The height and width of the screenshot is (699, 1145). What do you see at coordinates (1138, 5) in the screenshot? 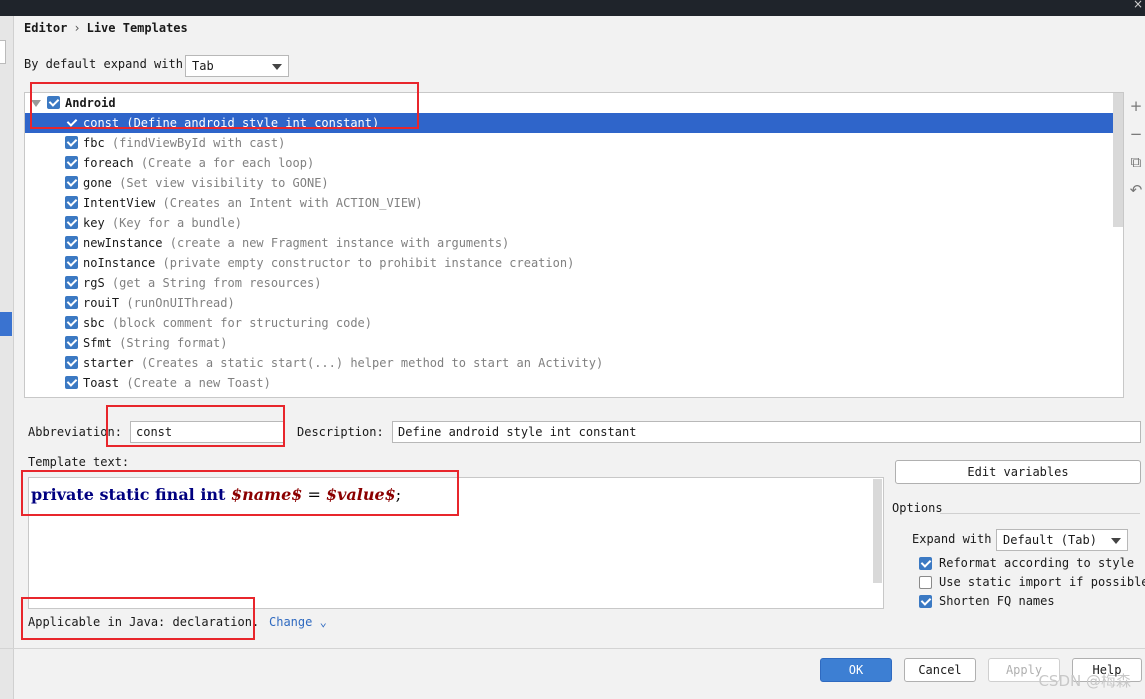
I see `close-icon: ×` at bounding box center [1138, 5].